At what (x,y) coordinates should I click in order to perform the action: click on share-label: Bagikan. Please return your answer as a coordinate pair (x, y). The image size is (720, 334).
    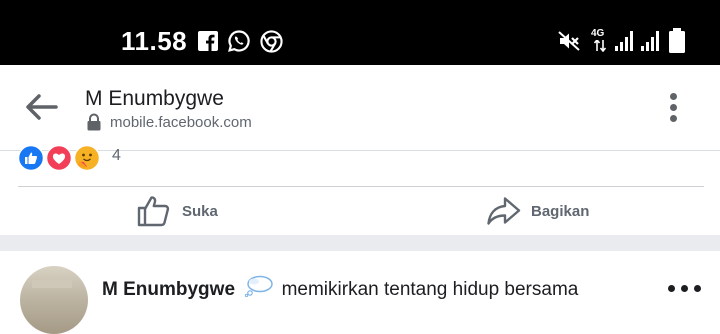
    Looking at the image, I should click on (560, 211).